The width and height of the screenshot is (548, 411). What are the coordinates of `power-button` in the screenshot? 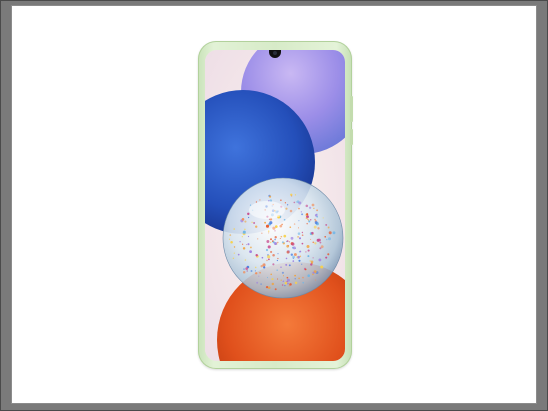 It's located at (351, 137).